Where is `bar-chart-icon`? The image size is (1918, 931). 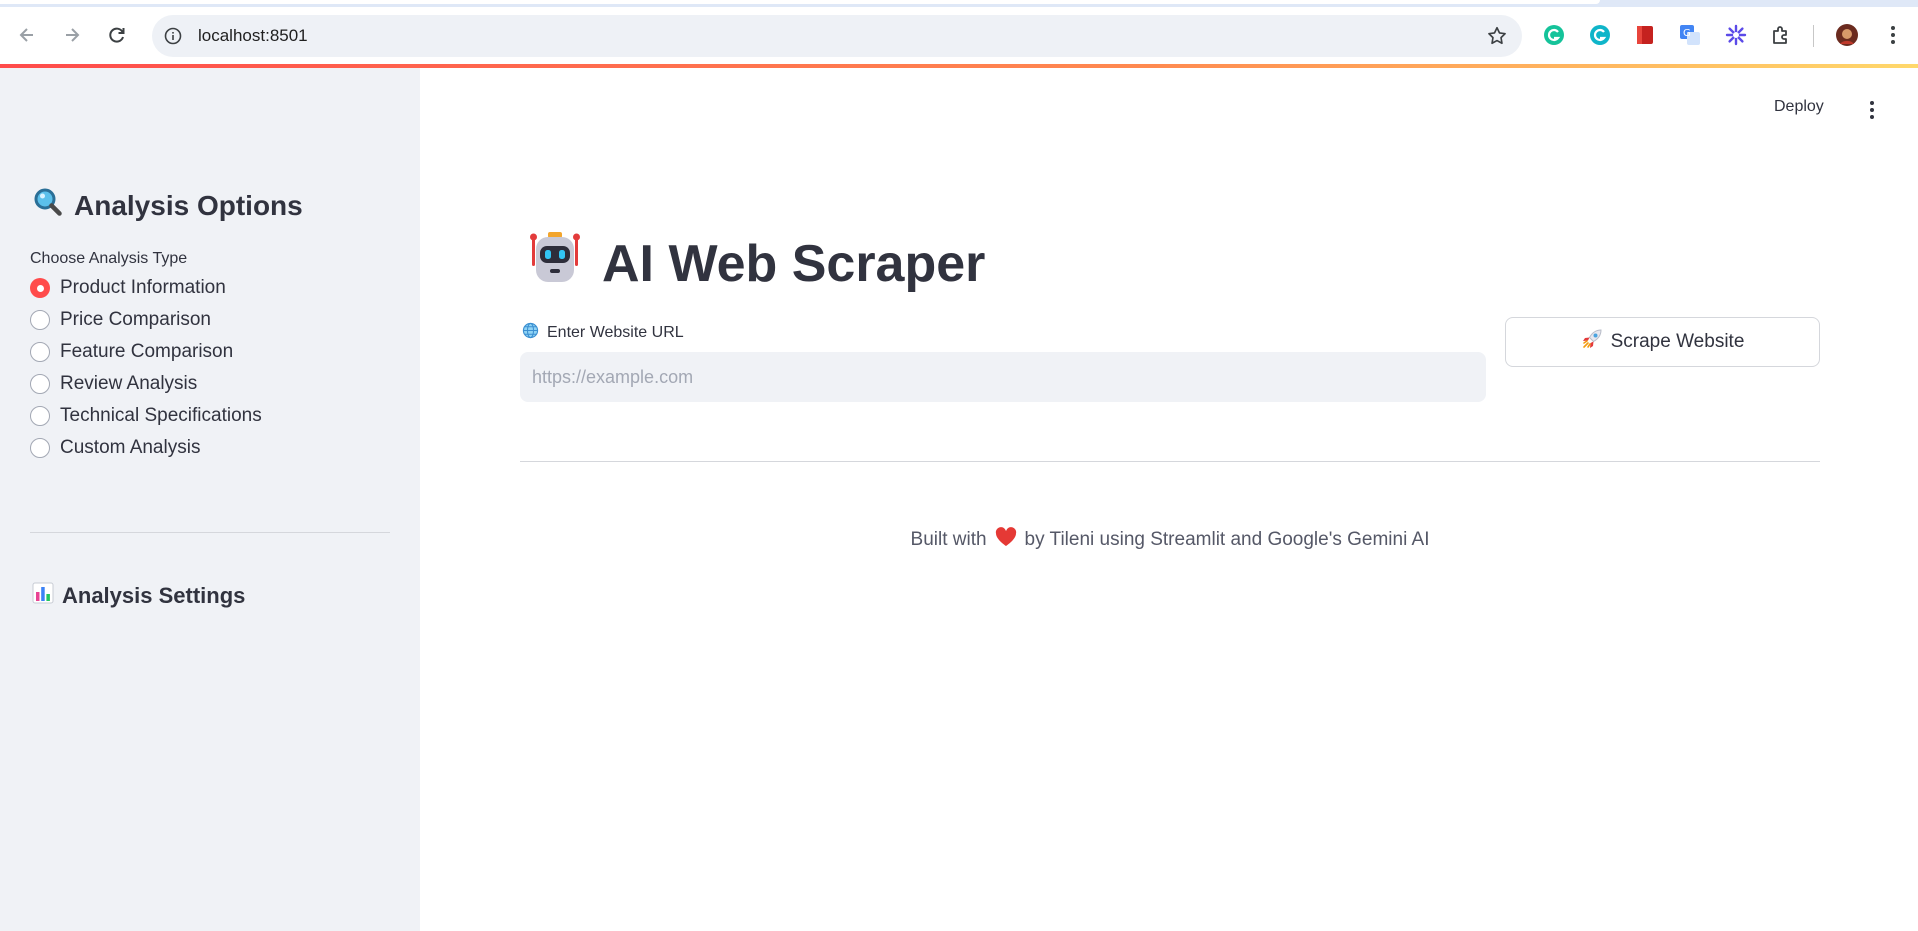
bar-chart-icon is located at coordinates (43, 596).